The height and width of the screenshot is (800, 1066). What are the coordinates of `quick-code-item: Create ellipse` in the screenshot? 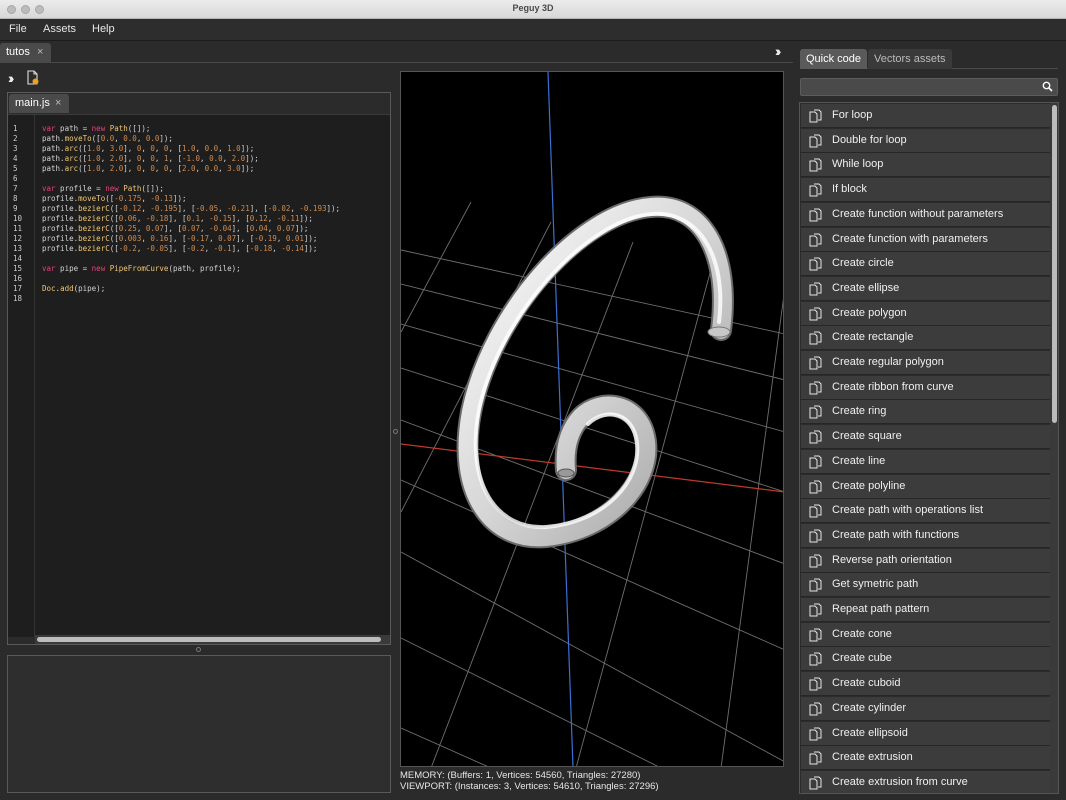 It's located at (925, 288).